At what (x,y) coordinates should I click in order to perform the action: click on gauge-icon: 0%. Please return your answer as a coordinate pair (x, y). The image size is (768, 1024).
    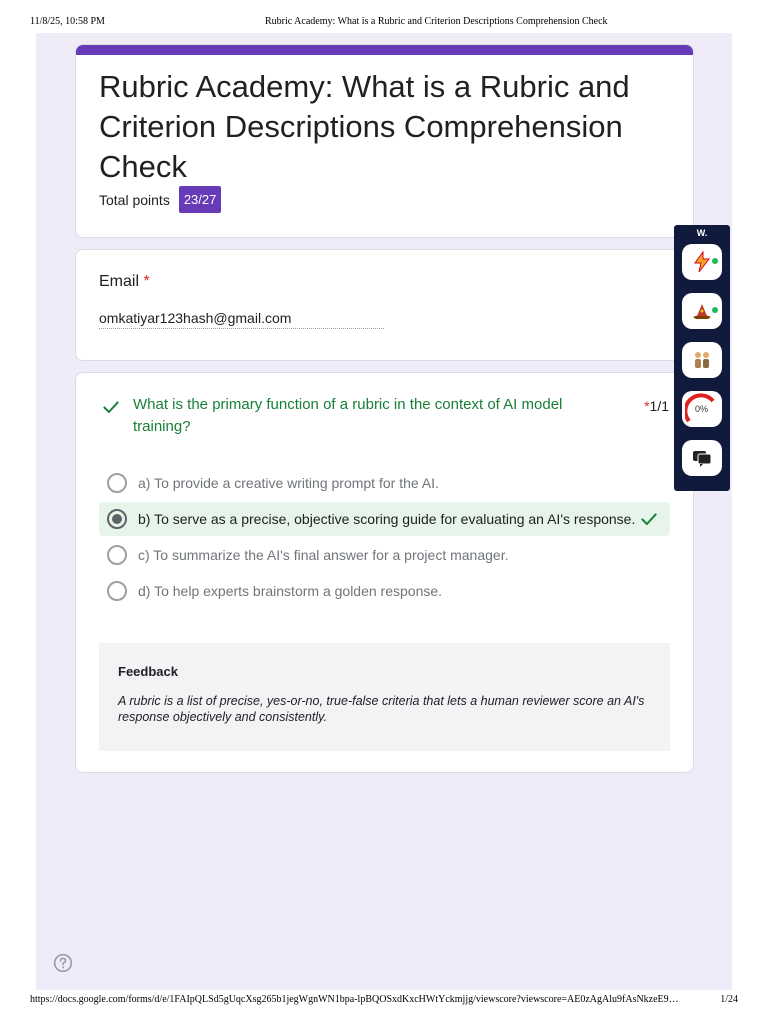
    Looking at the image, I should click on (702, 409).